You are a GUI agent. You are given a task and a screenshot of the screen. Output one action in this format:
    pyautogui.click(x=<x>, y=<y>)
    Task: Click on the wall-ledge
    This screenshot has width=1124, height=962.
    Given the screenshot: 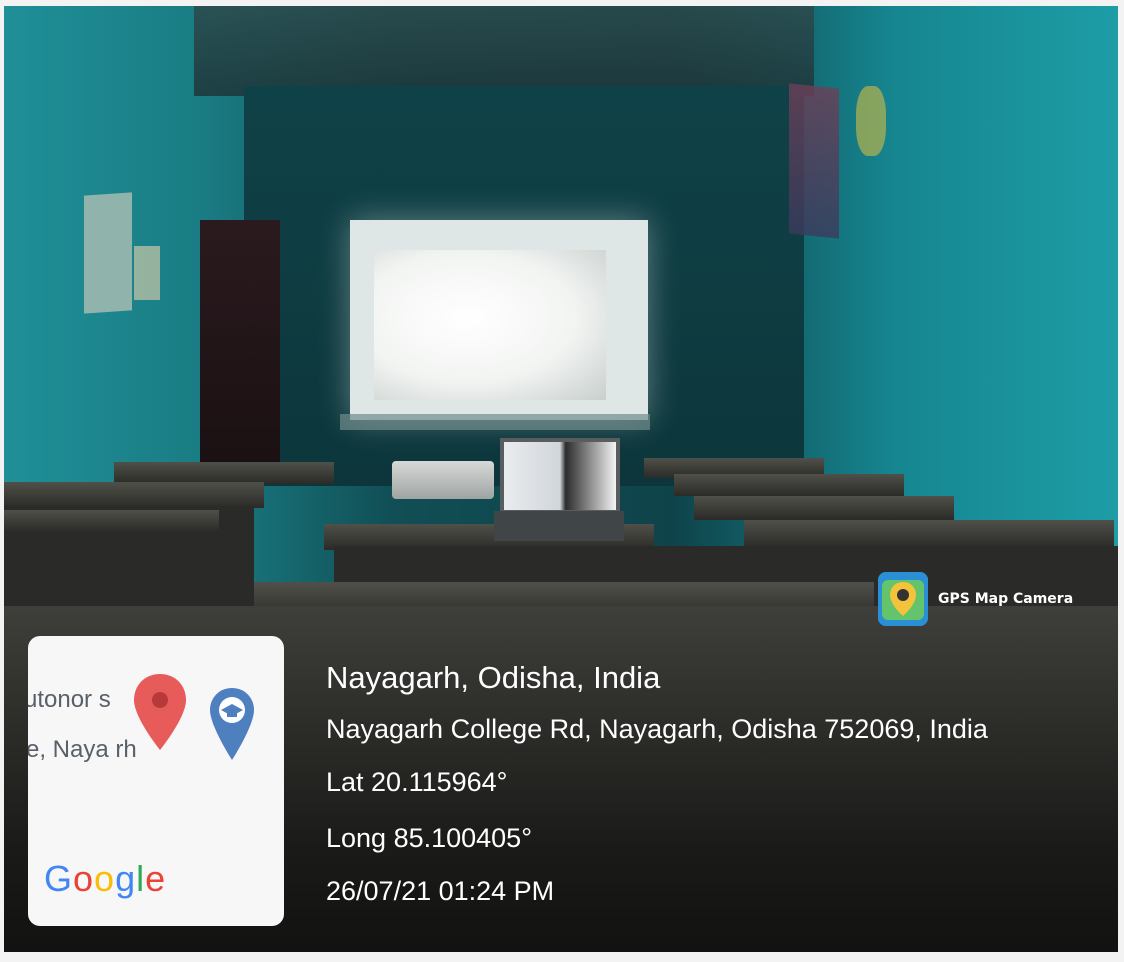 What is the action you would take?
    pyautogui.click(x=495, y=422)
    